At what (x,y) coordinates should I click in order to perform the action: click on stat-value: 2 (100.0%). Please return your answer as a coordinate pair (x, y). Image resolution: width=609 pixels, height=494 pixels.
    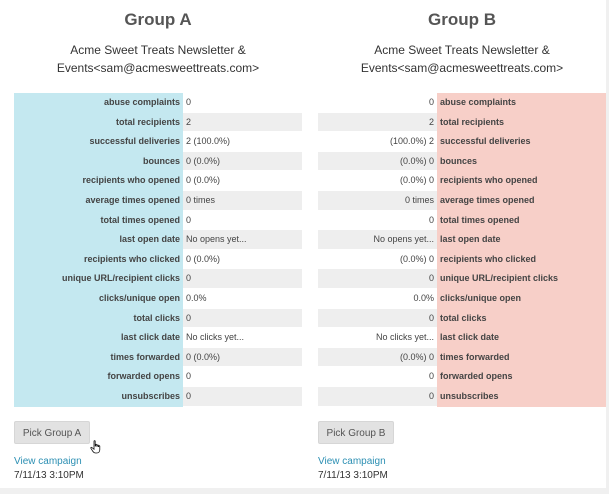
    Looking at the image, I should click on (242, 142).